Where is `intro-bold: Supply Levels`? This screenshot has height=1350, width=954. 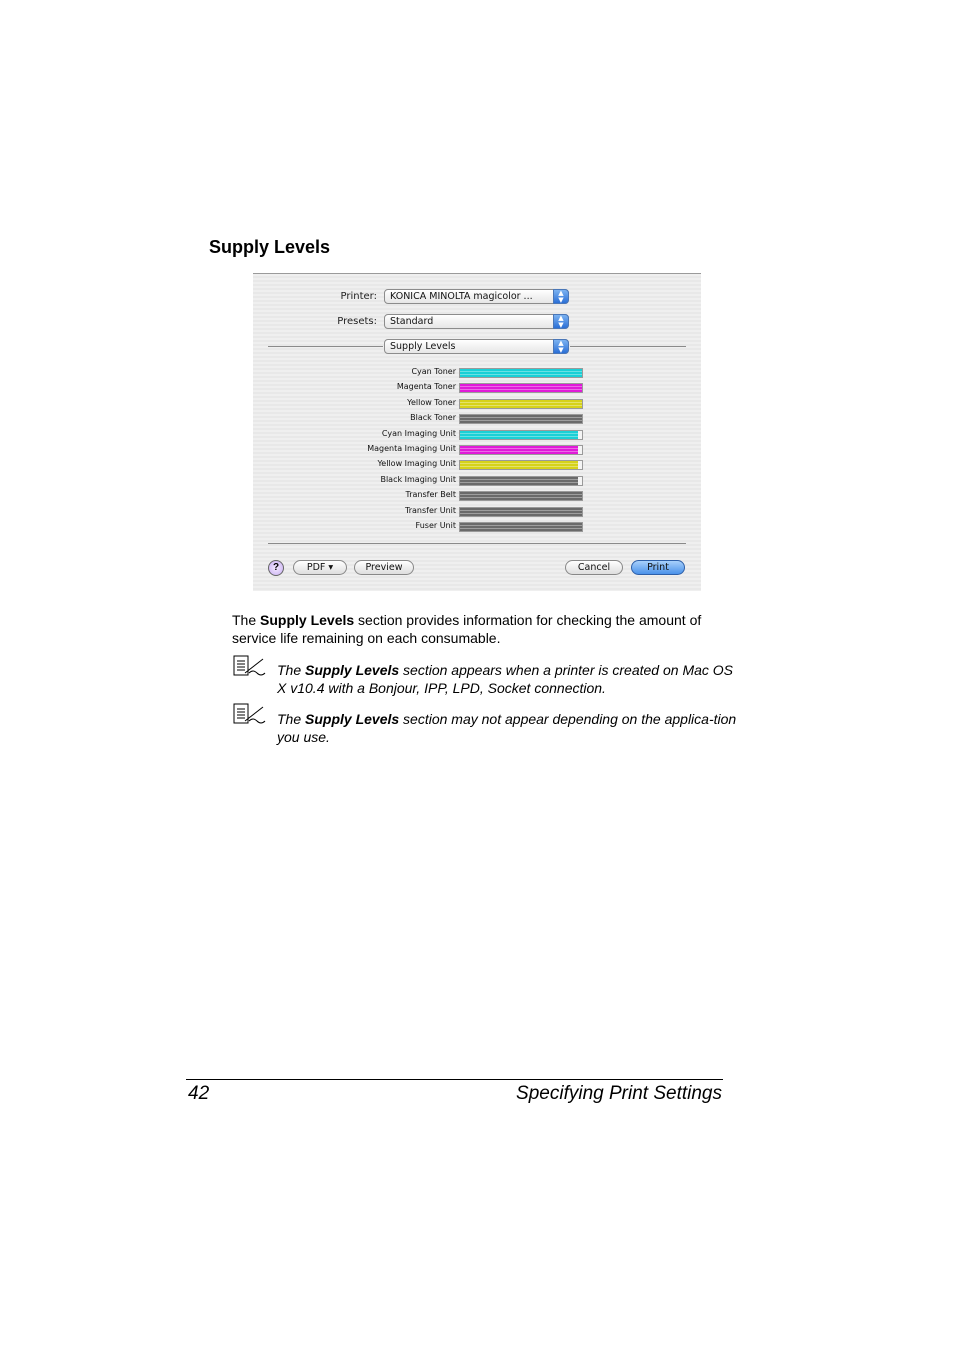 intro-bold: Supply Levels is located at coordinates (307, 620).